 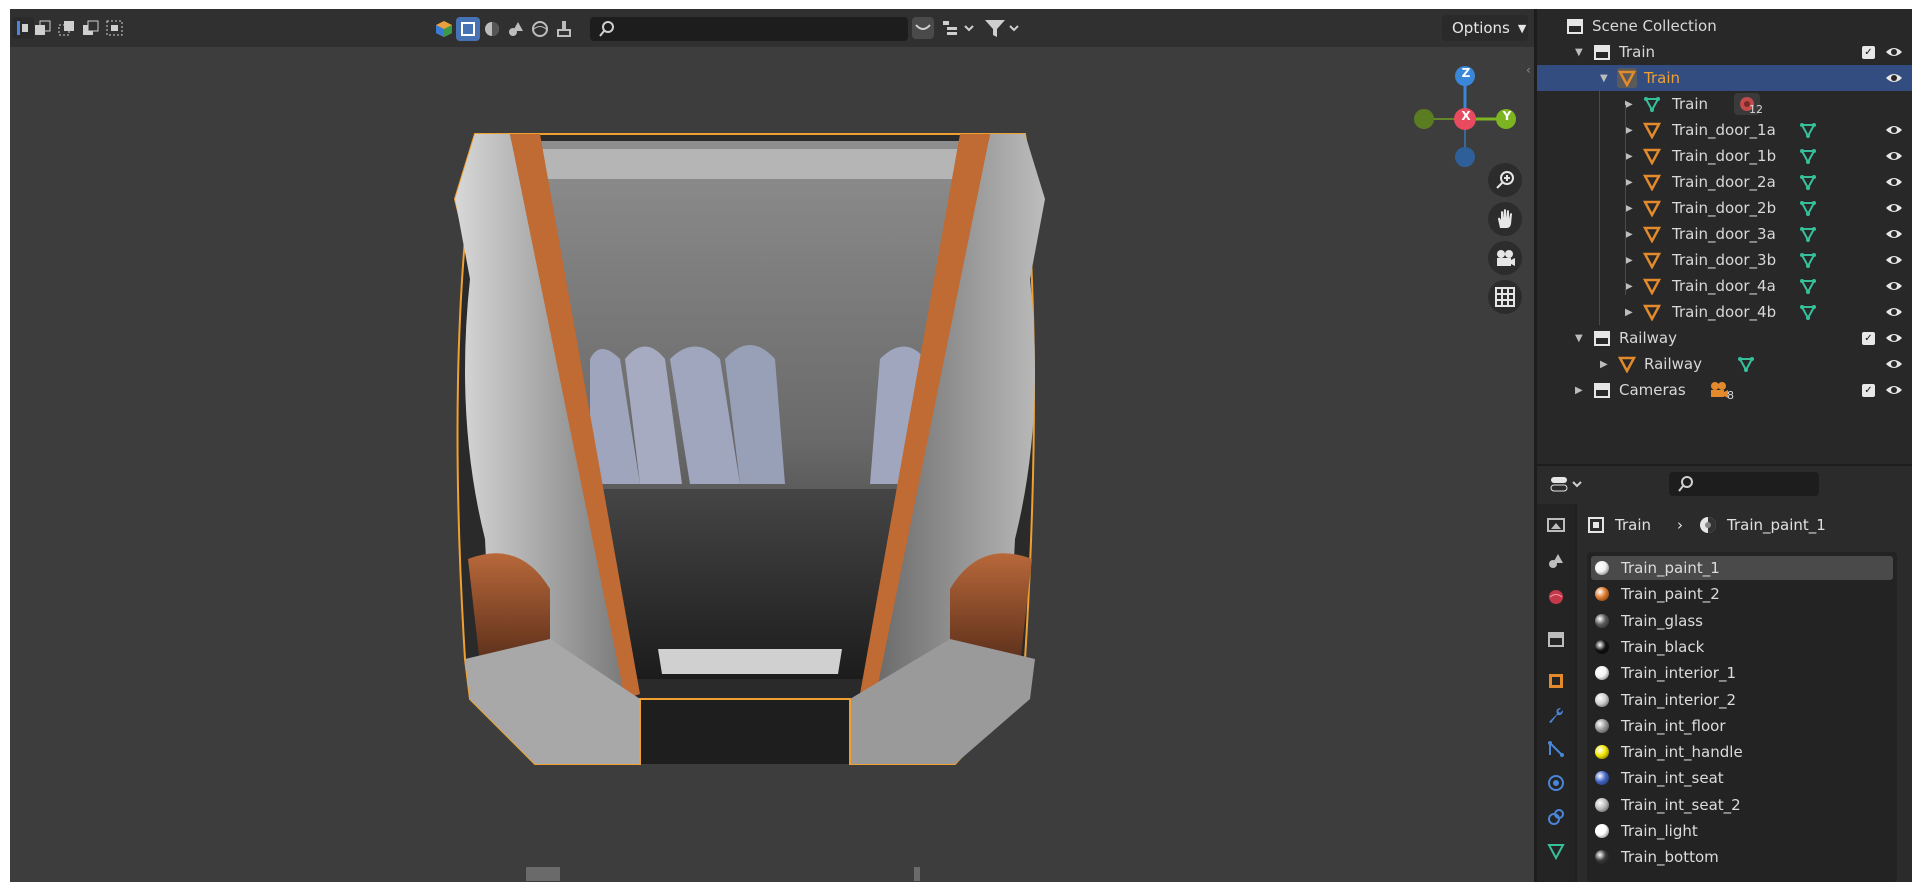 I want to click on outliner-row: ▶ Train_door_1a, so click(x=1724, y=130).